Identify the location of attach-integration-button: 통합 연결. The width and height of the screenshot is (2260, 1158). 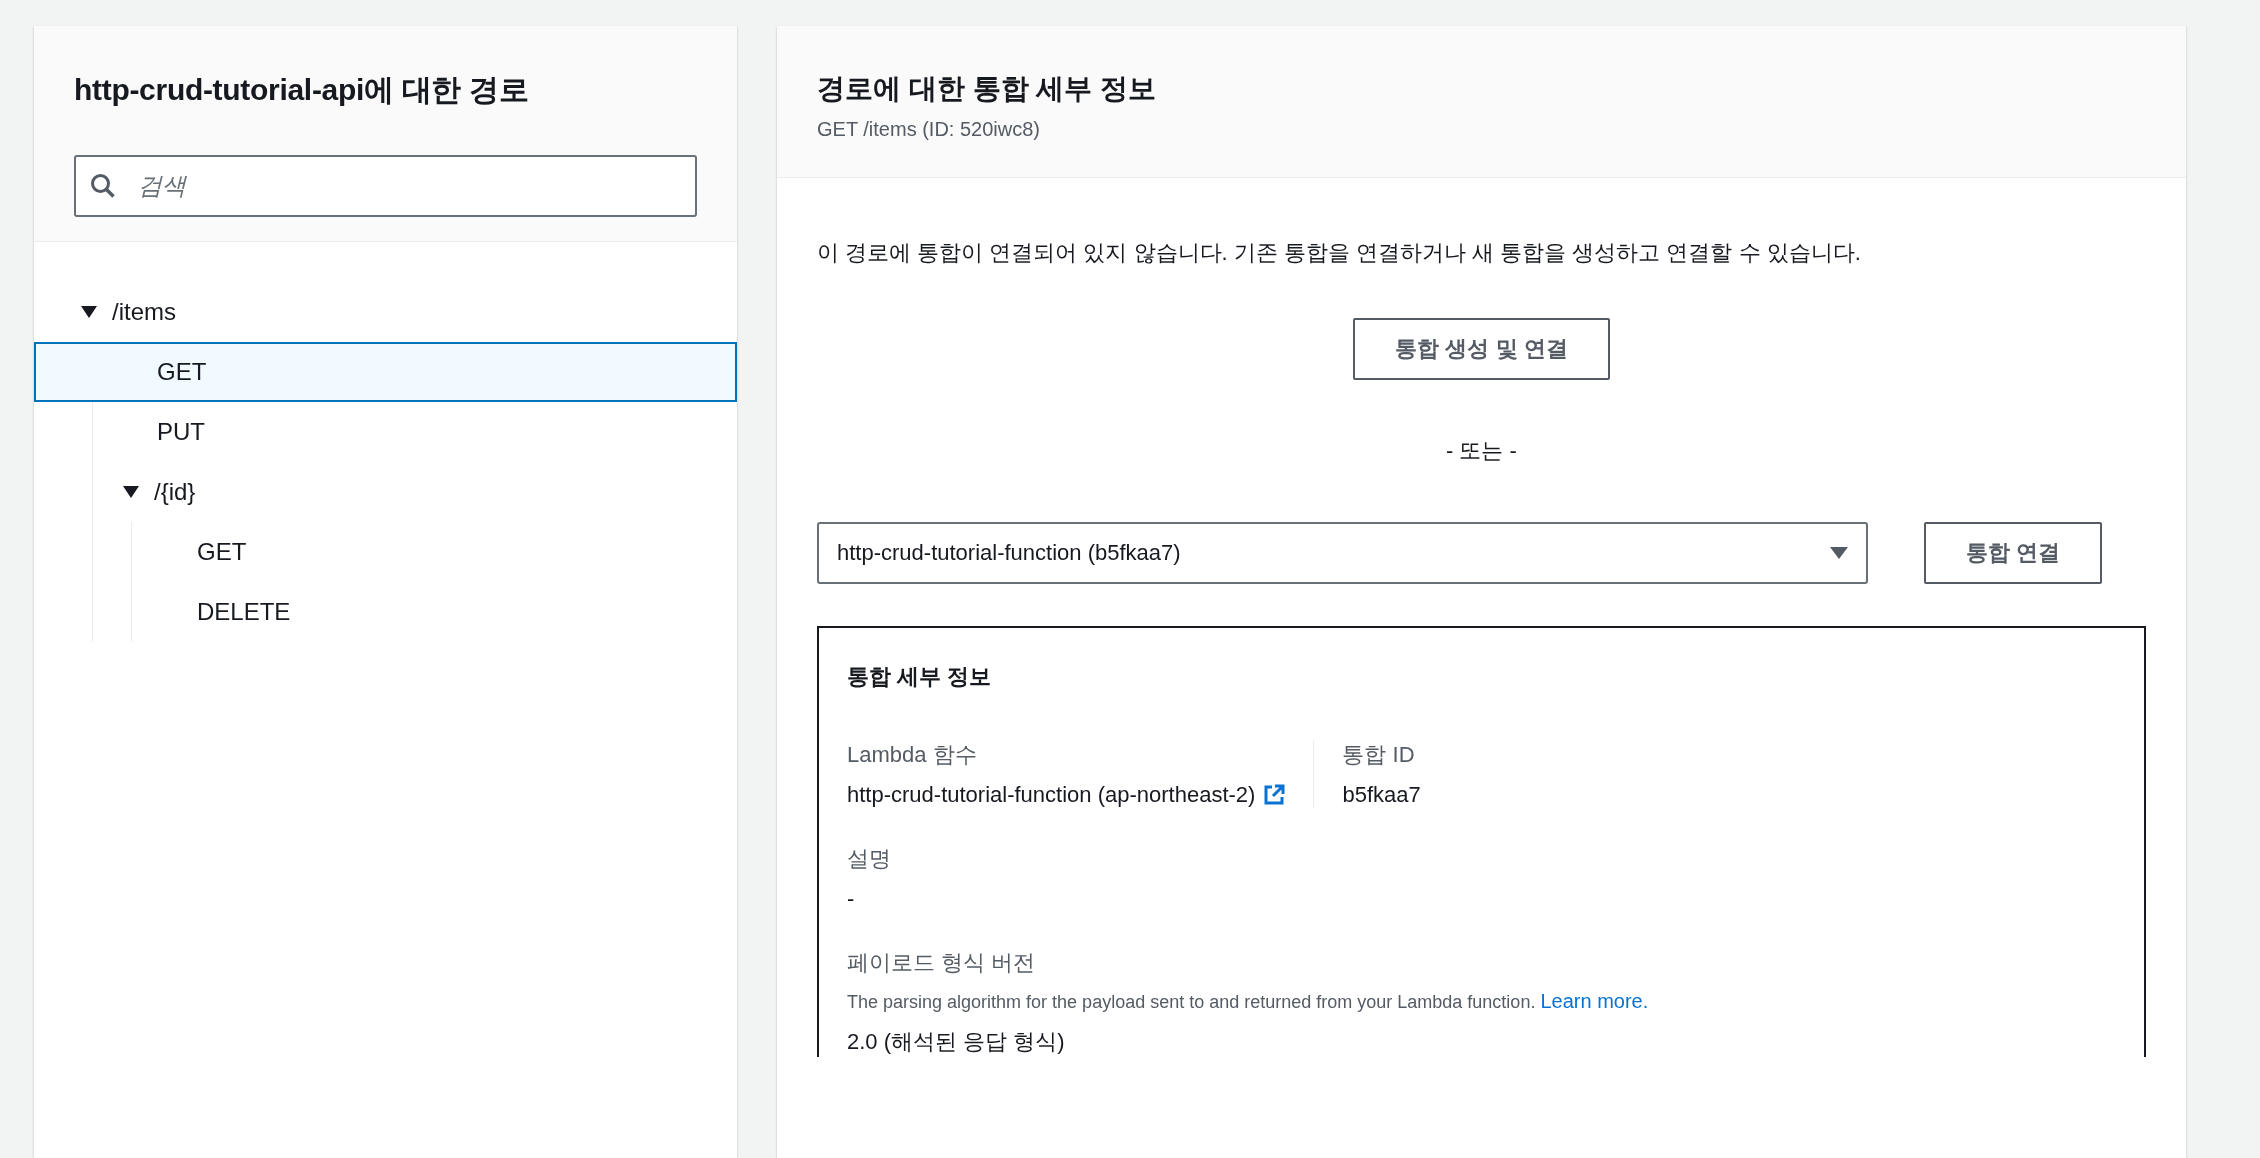
(2012, 553).